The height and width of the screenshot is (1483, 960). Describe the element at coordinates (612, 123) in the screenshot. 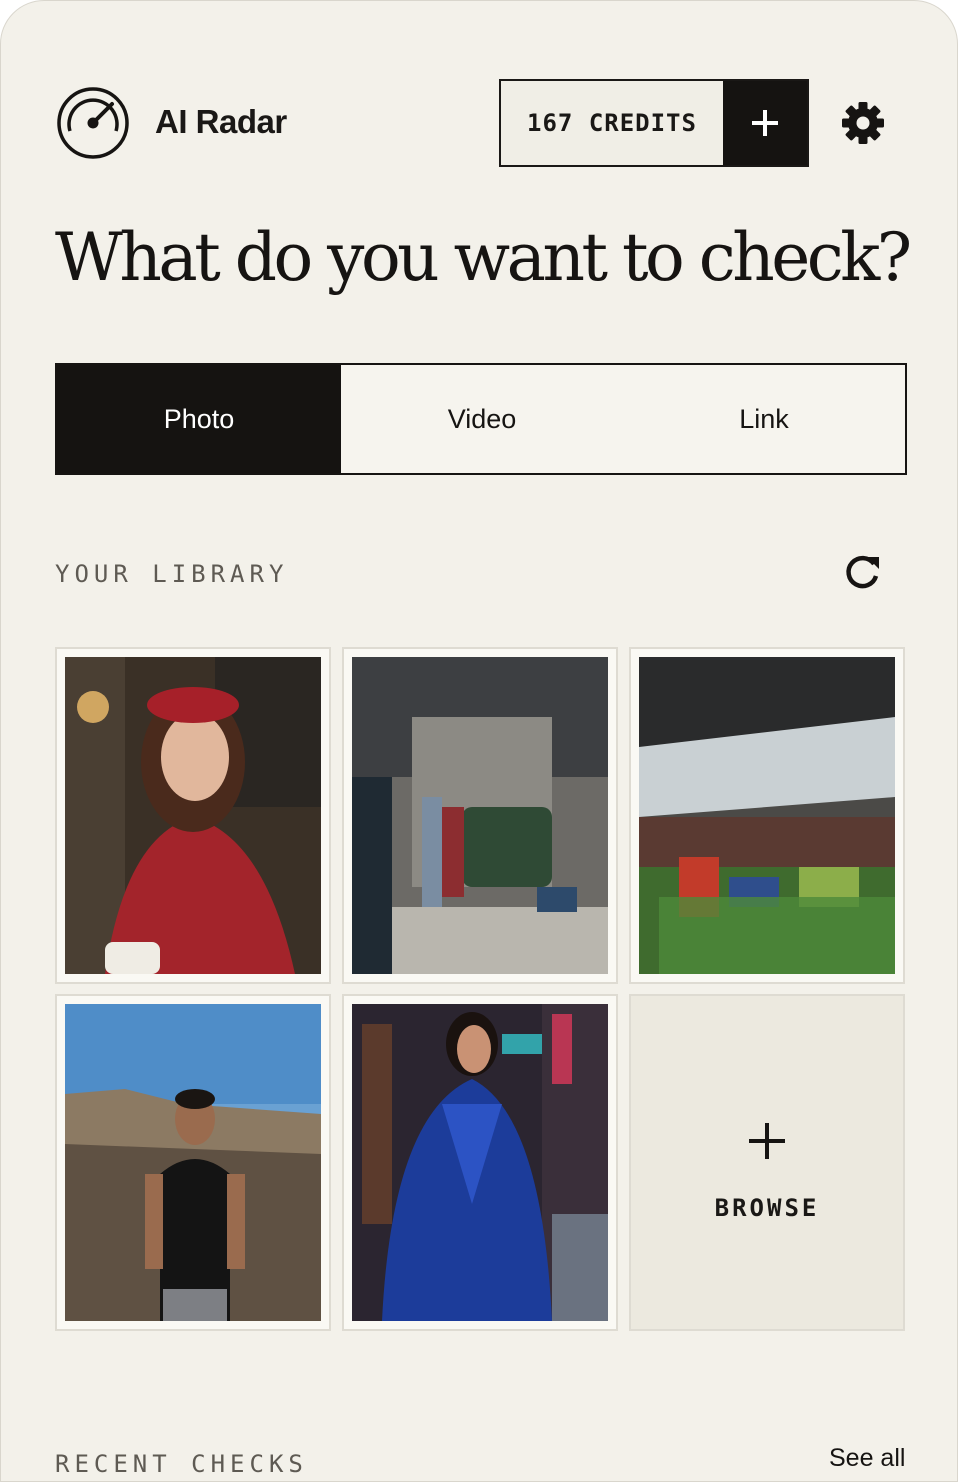

I see `credits-balance: 167 CREDITS` at that location.